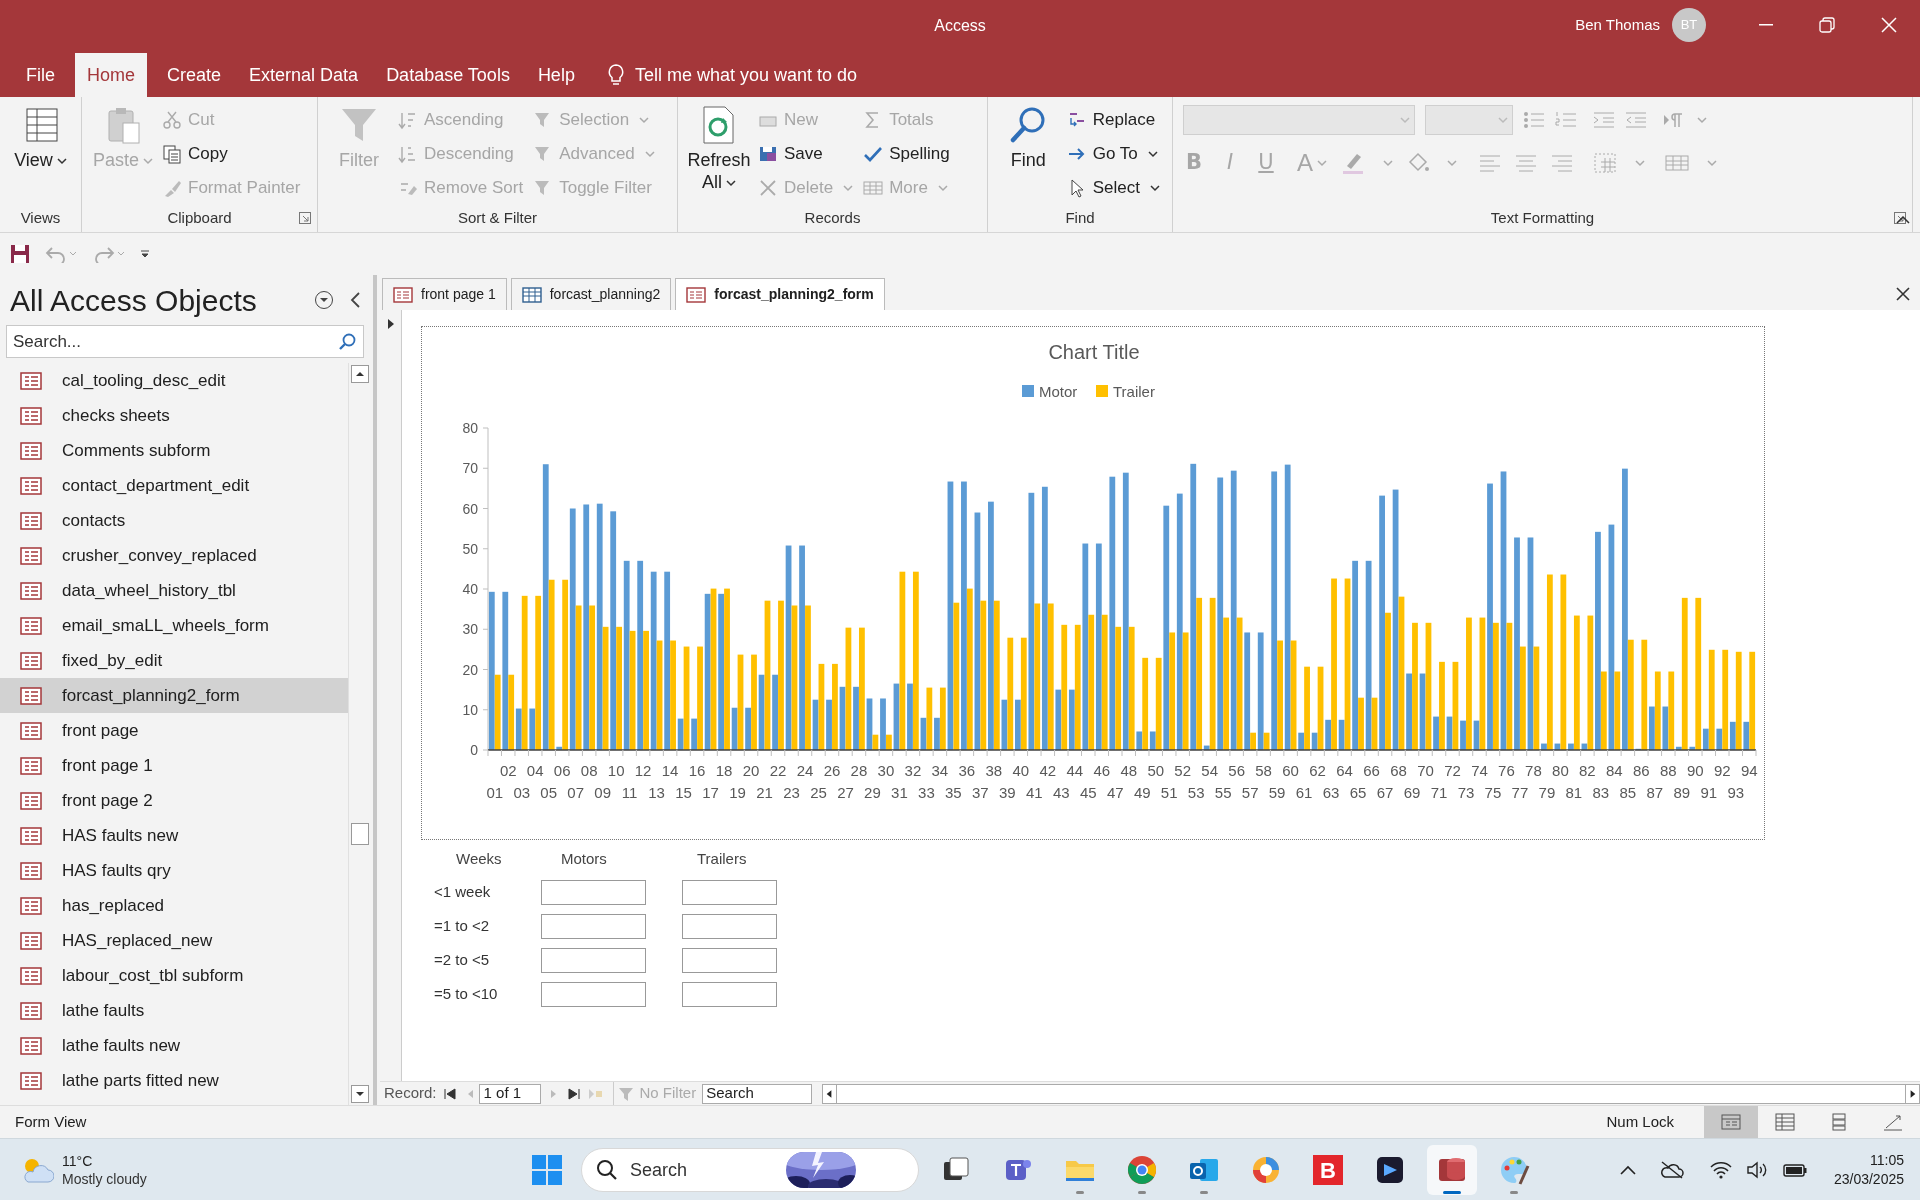  Describe the element at coordinates (497, 217) in the screenshot. I see `group-label: Sort & Filter` at that location.